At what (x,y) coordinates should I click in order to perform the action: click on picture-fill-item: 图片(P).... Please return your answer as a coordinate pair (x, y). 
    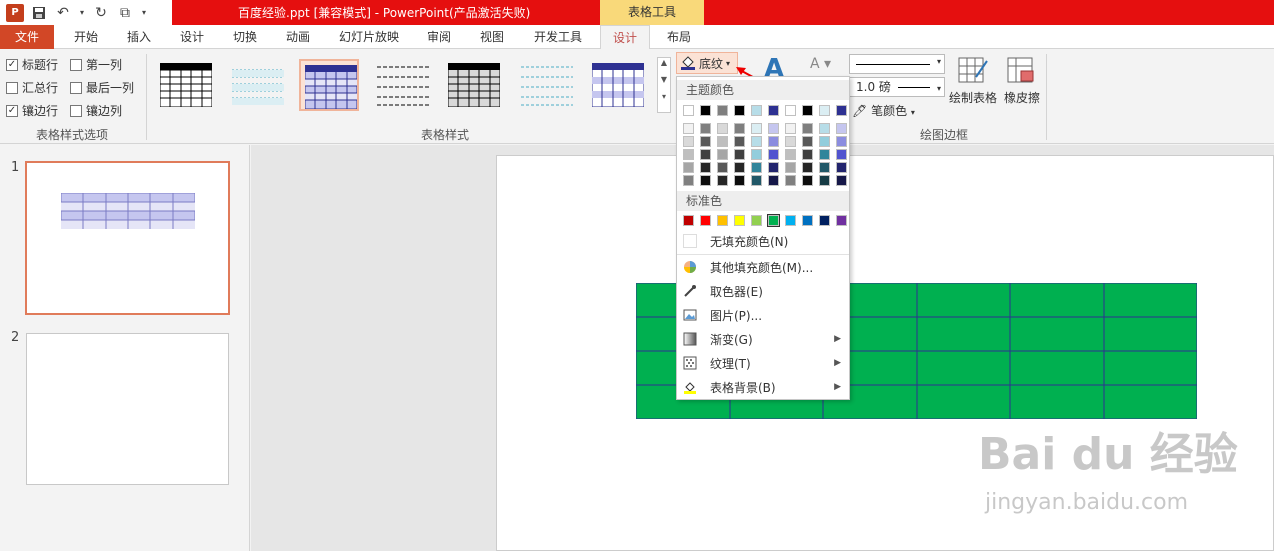
    Looking at the image, I should click on (763, 315).